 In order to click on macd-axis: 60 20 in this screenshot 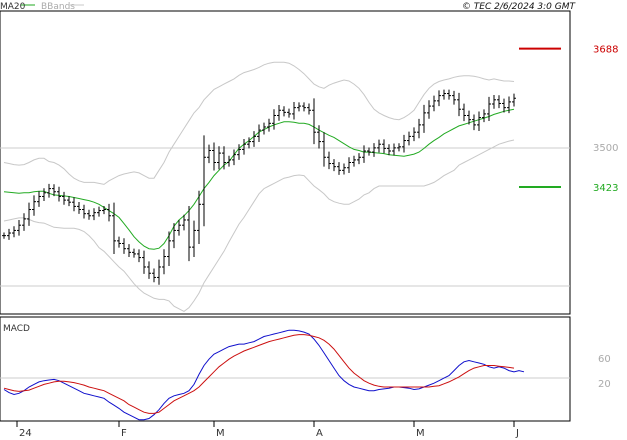, I will do `click(604, 372)`.